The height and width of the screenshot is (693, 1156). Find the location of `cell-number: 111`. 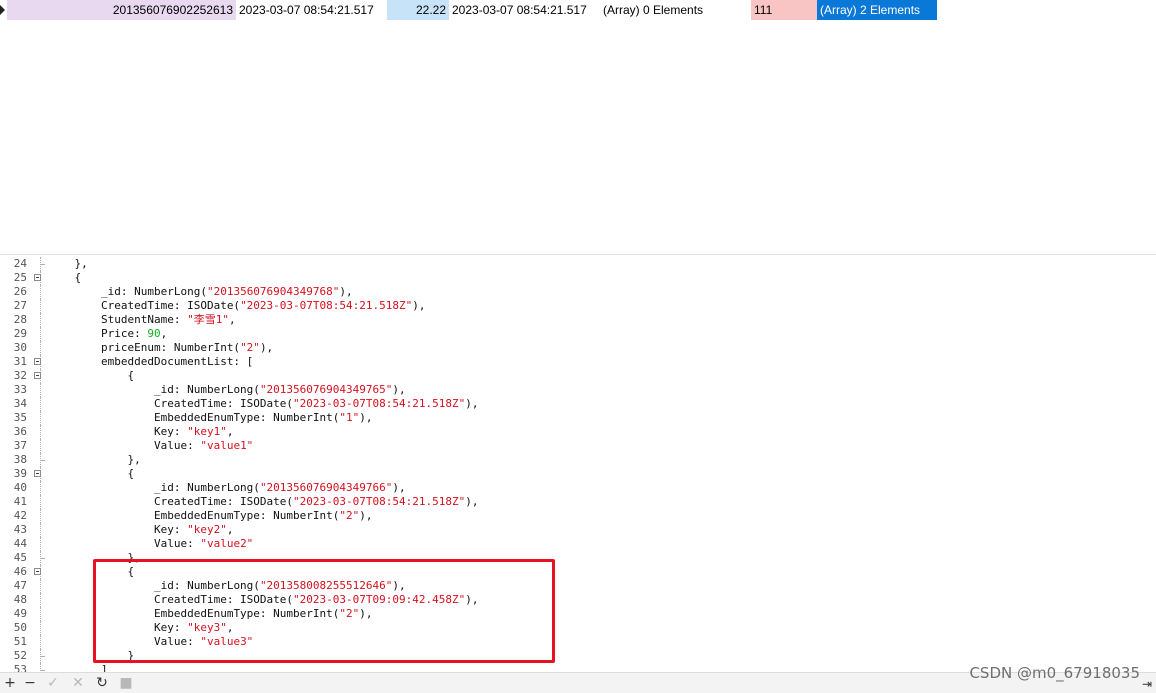

cell-number: 111 is located at coordinates (784, 10).